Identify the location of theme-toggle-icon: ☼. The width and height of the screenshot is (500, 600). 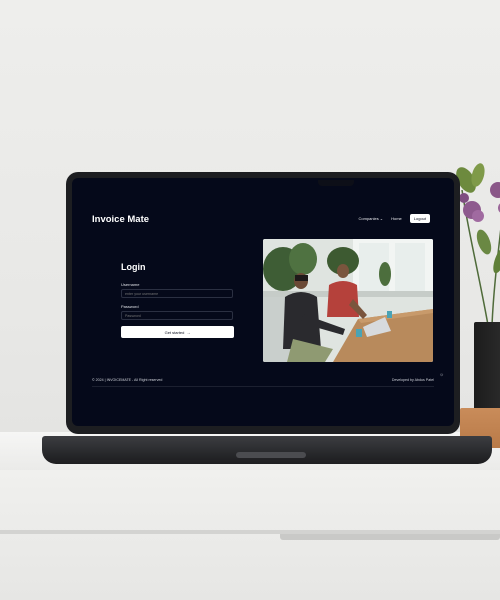
(441, 375).